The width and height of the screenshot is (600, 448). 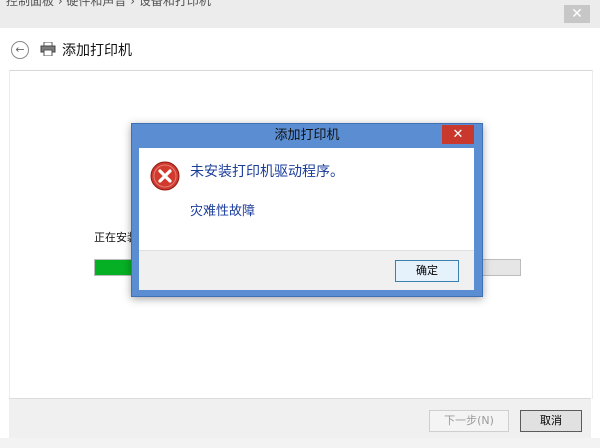 I want to click on wizard-header: ← 添加打印机, so click(x=300, y=49).